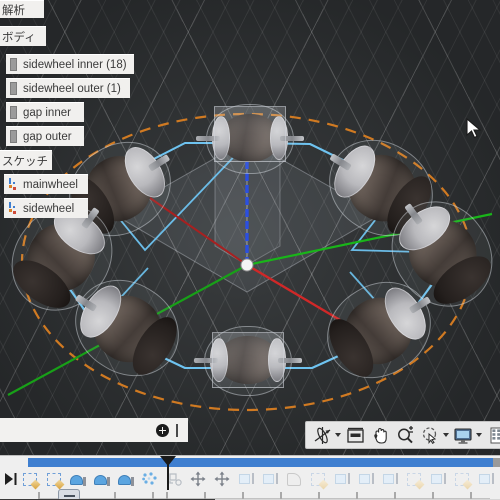 The width and height of the screenshot is (500, 500). I want to click on zoom-window-tool-button, so click(430, 435).